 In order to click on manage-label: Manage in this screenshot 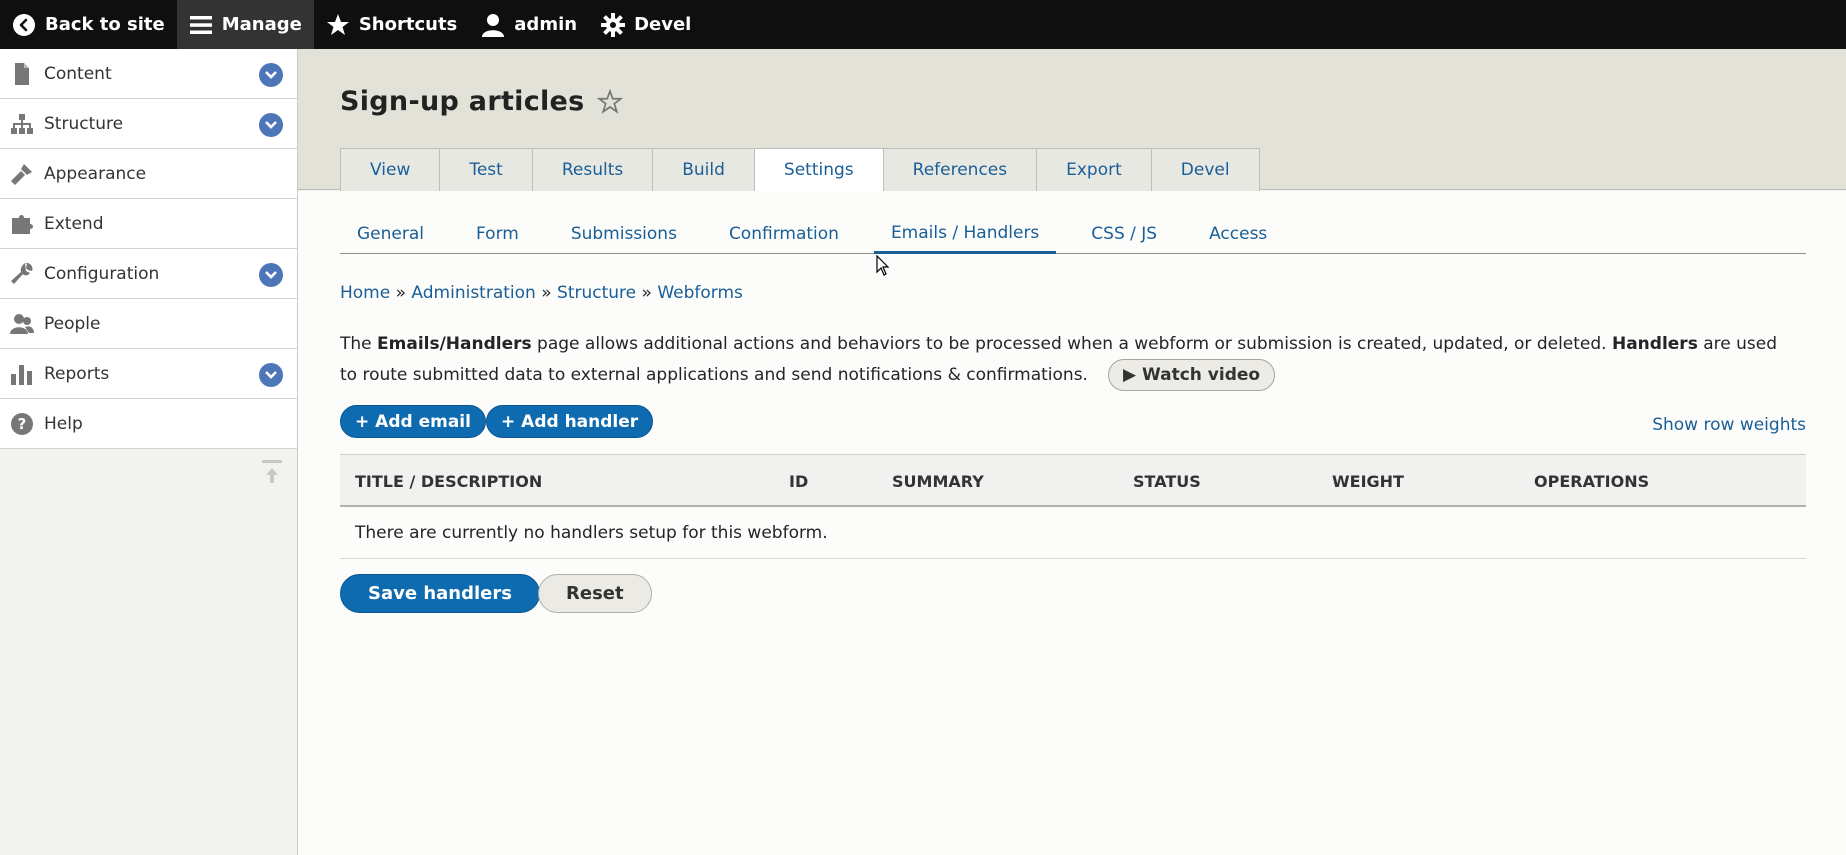, I will do `click(261, 24)`.